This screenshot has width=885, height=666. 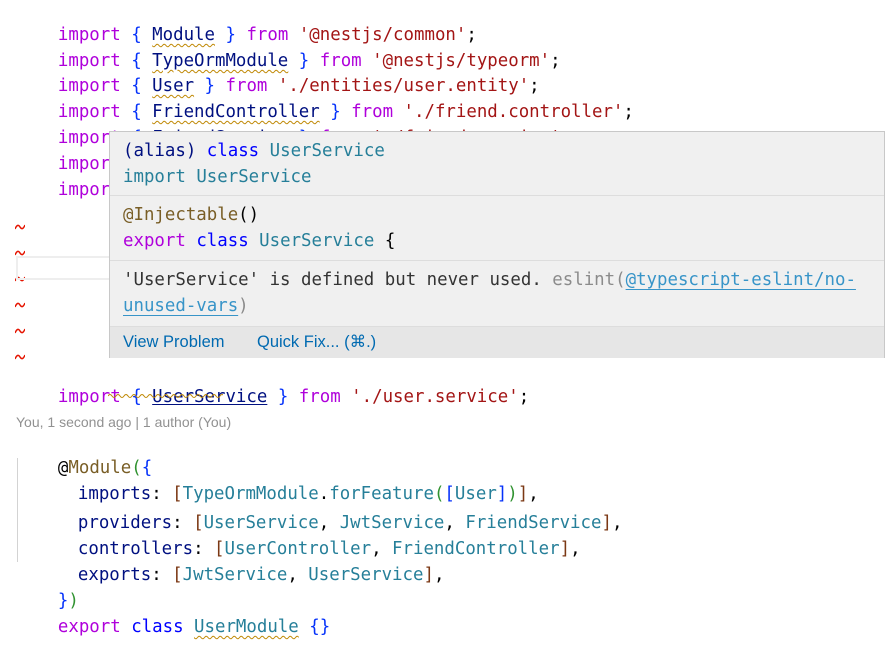 I want to click on module-path: './user.service', so click(x=435, y=397).